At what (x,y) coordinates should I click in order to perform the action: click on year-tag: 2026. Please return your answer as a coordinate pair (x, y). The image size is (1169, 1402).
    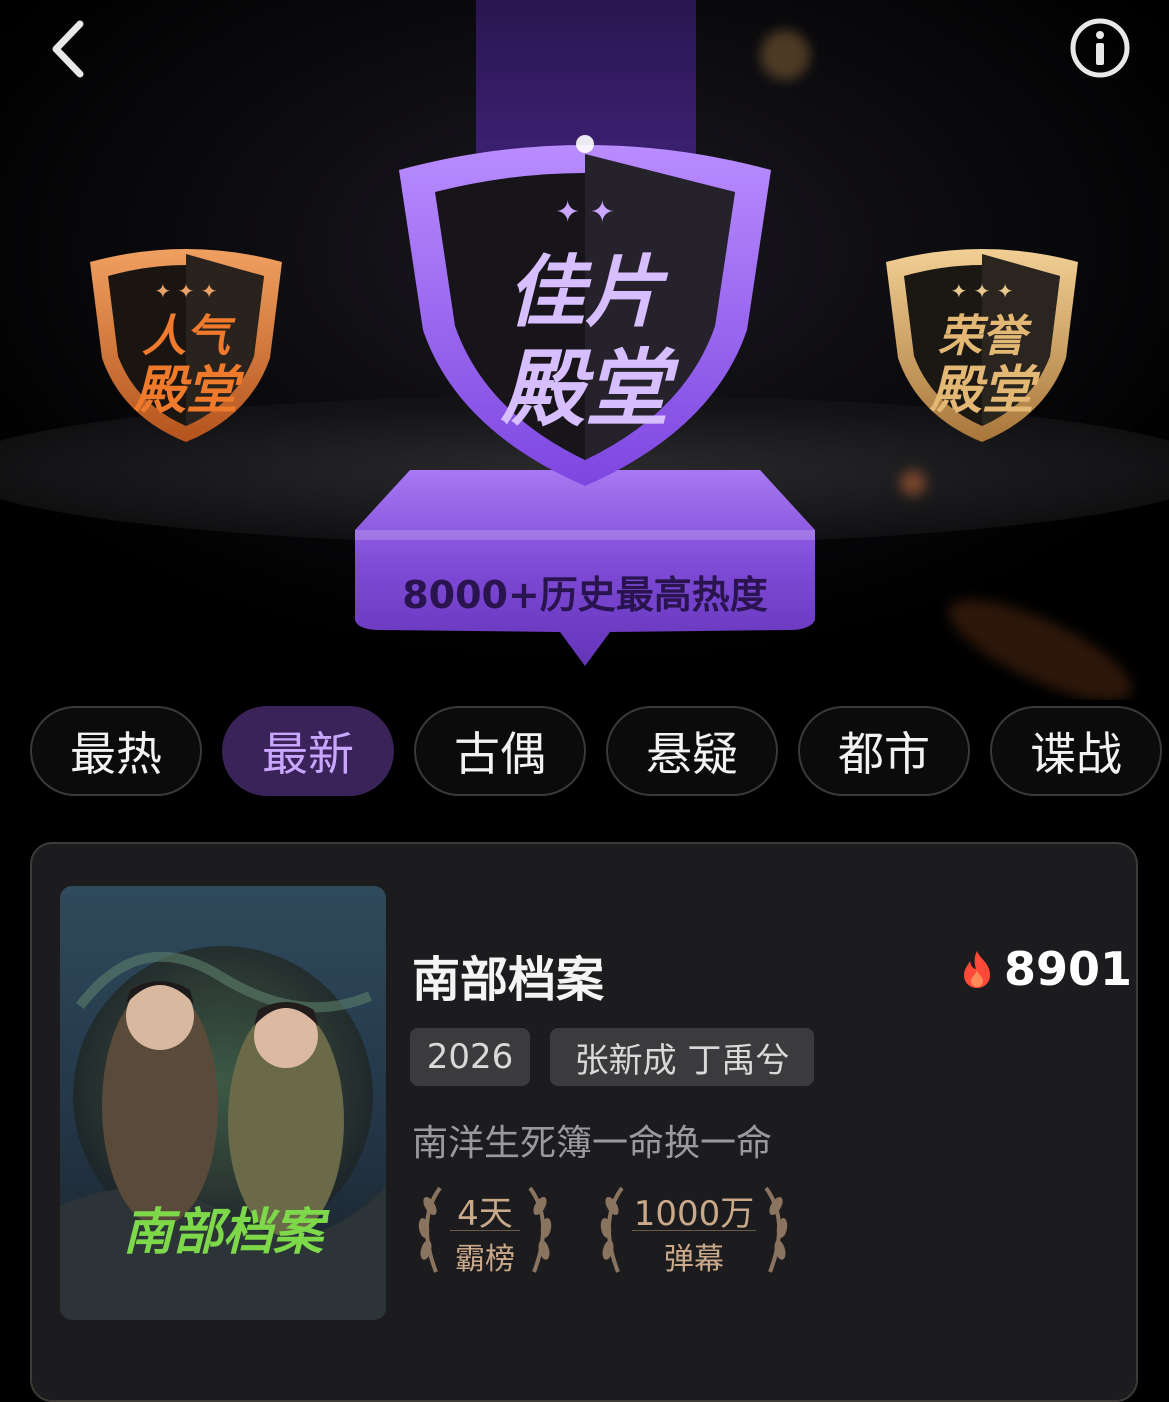
    Looking at the image, I should click on (470, 1057).